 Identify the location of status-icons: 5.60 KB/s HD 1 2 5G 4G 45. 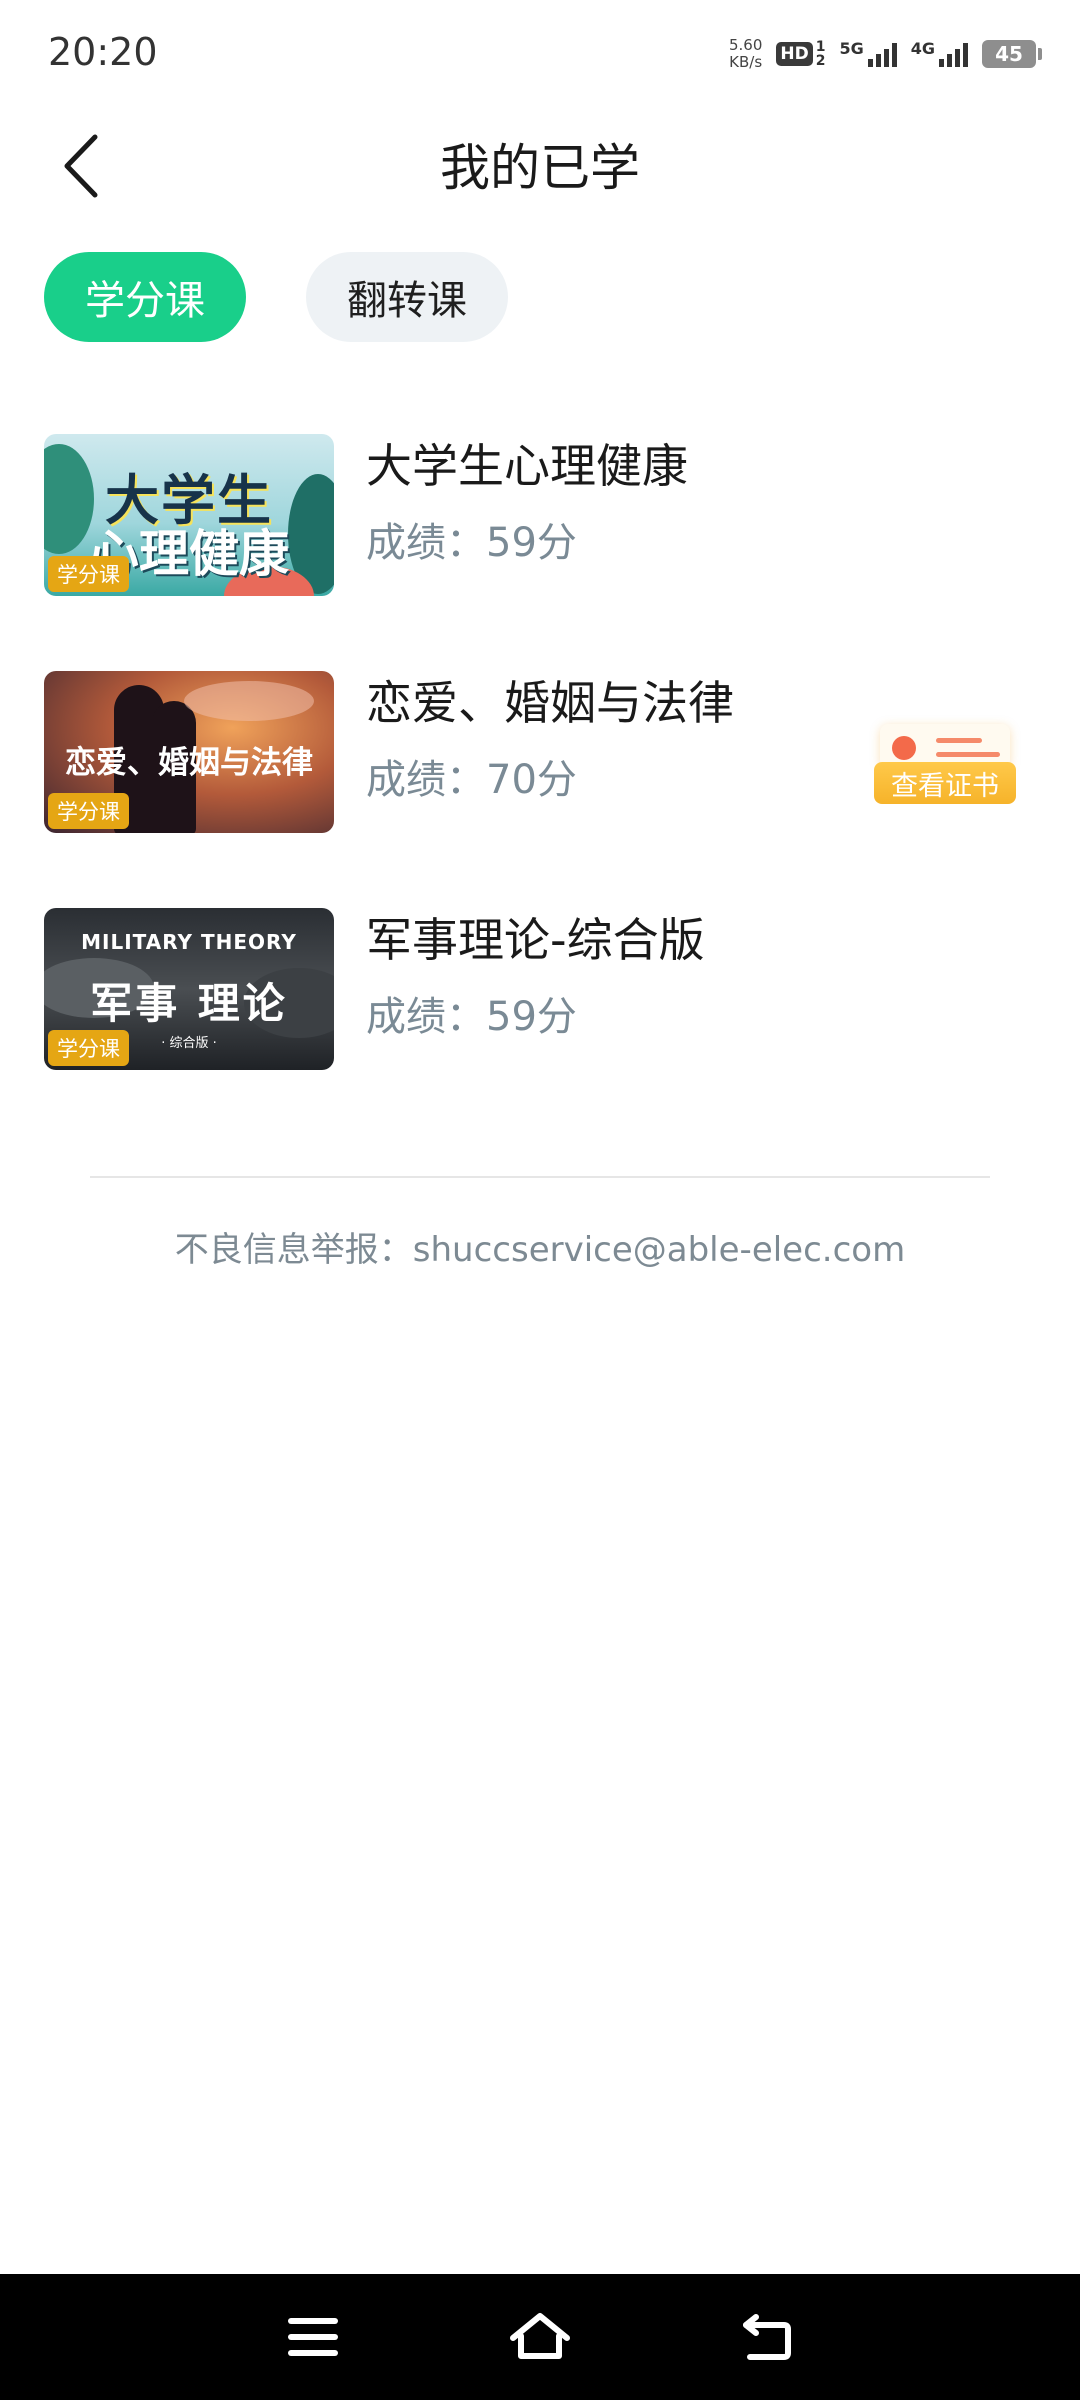
(885, 54).